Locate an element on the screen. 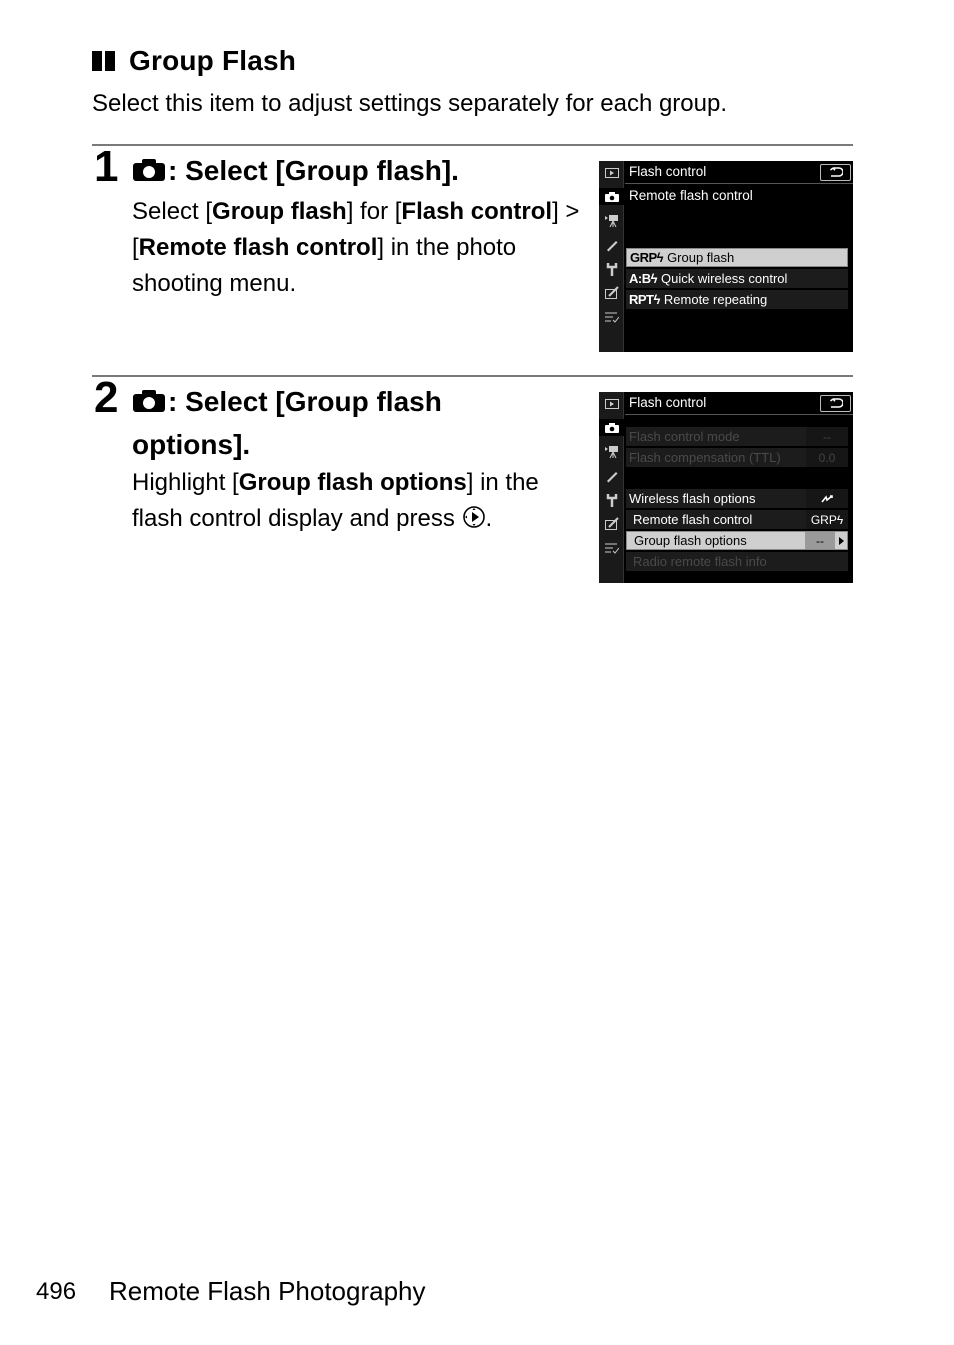  body-bold-text: Flash control is located at coordinates (477, 211).